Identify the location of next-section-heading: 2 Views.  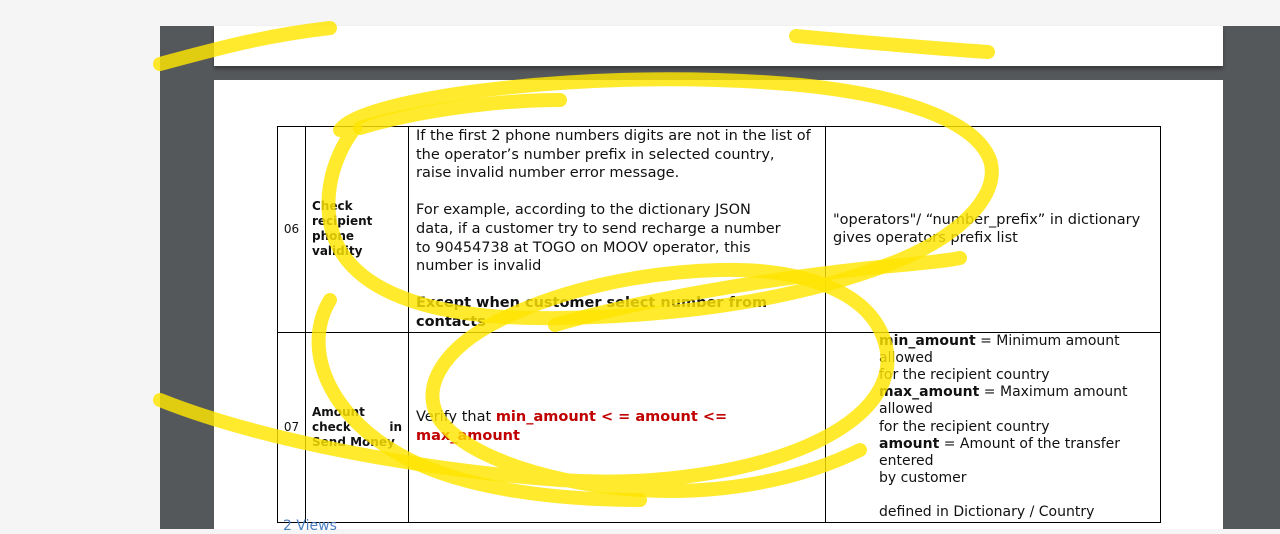
(310, 526).